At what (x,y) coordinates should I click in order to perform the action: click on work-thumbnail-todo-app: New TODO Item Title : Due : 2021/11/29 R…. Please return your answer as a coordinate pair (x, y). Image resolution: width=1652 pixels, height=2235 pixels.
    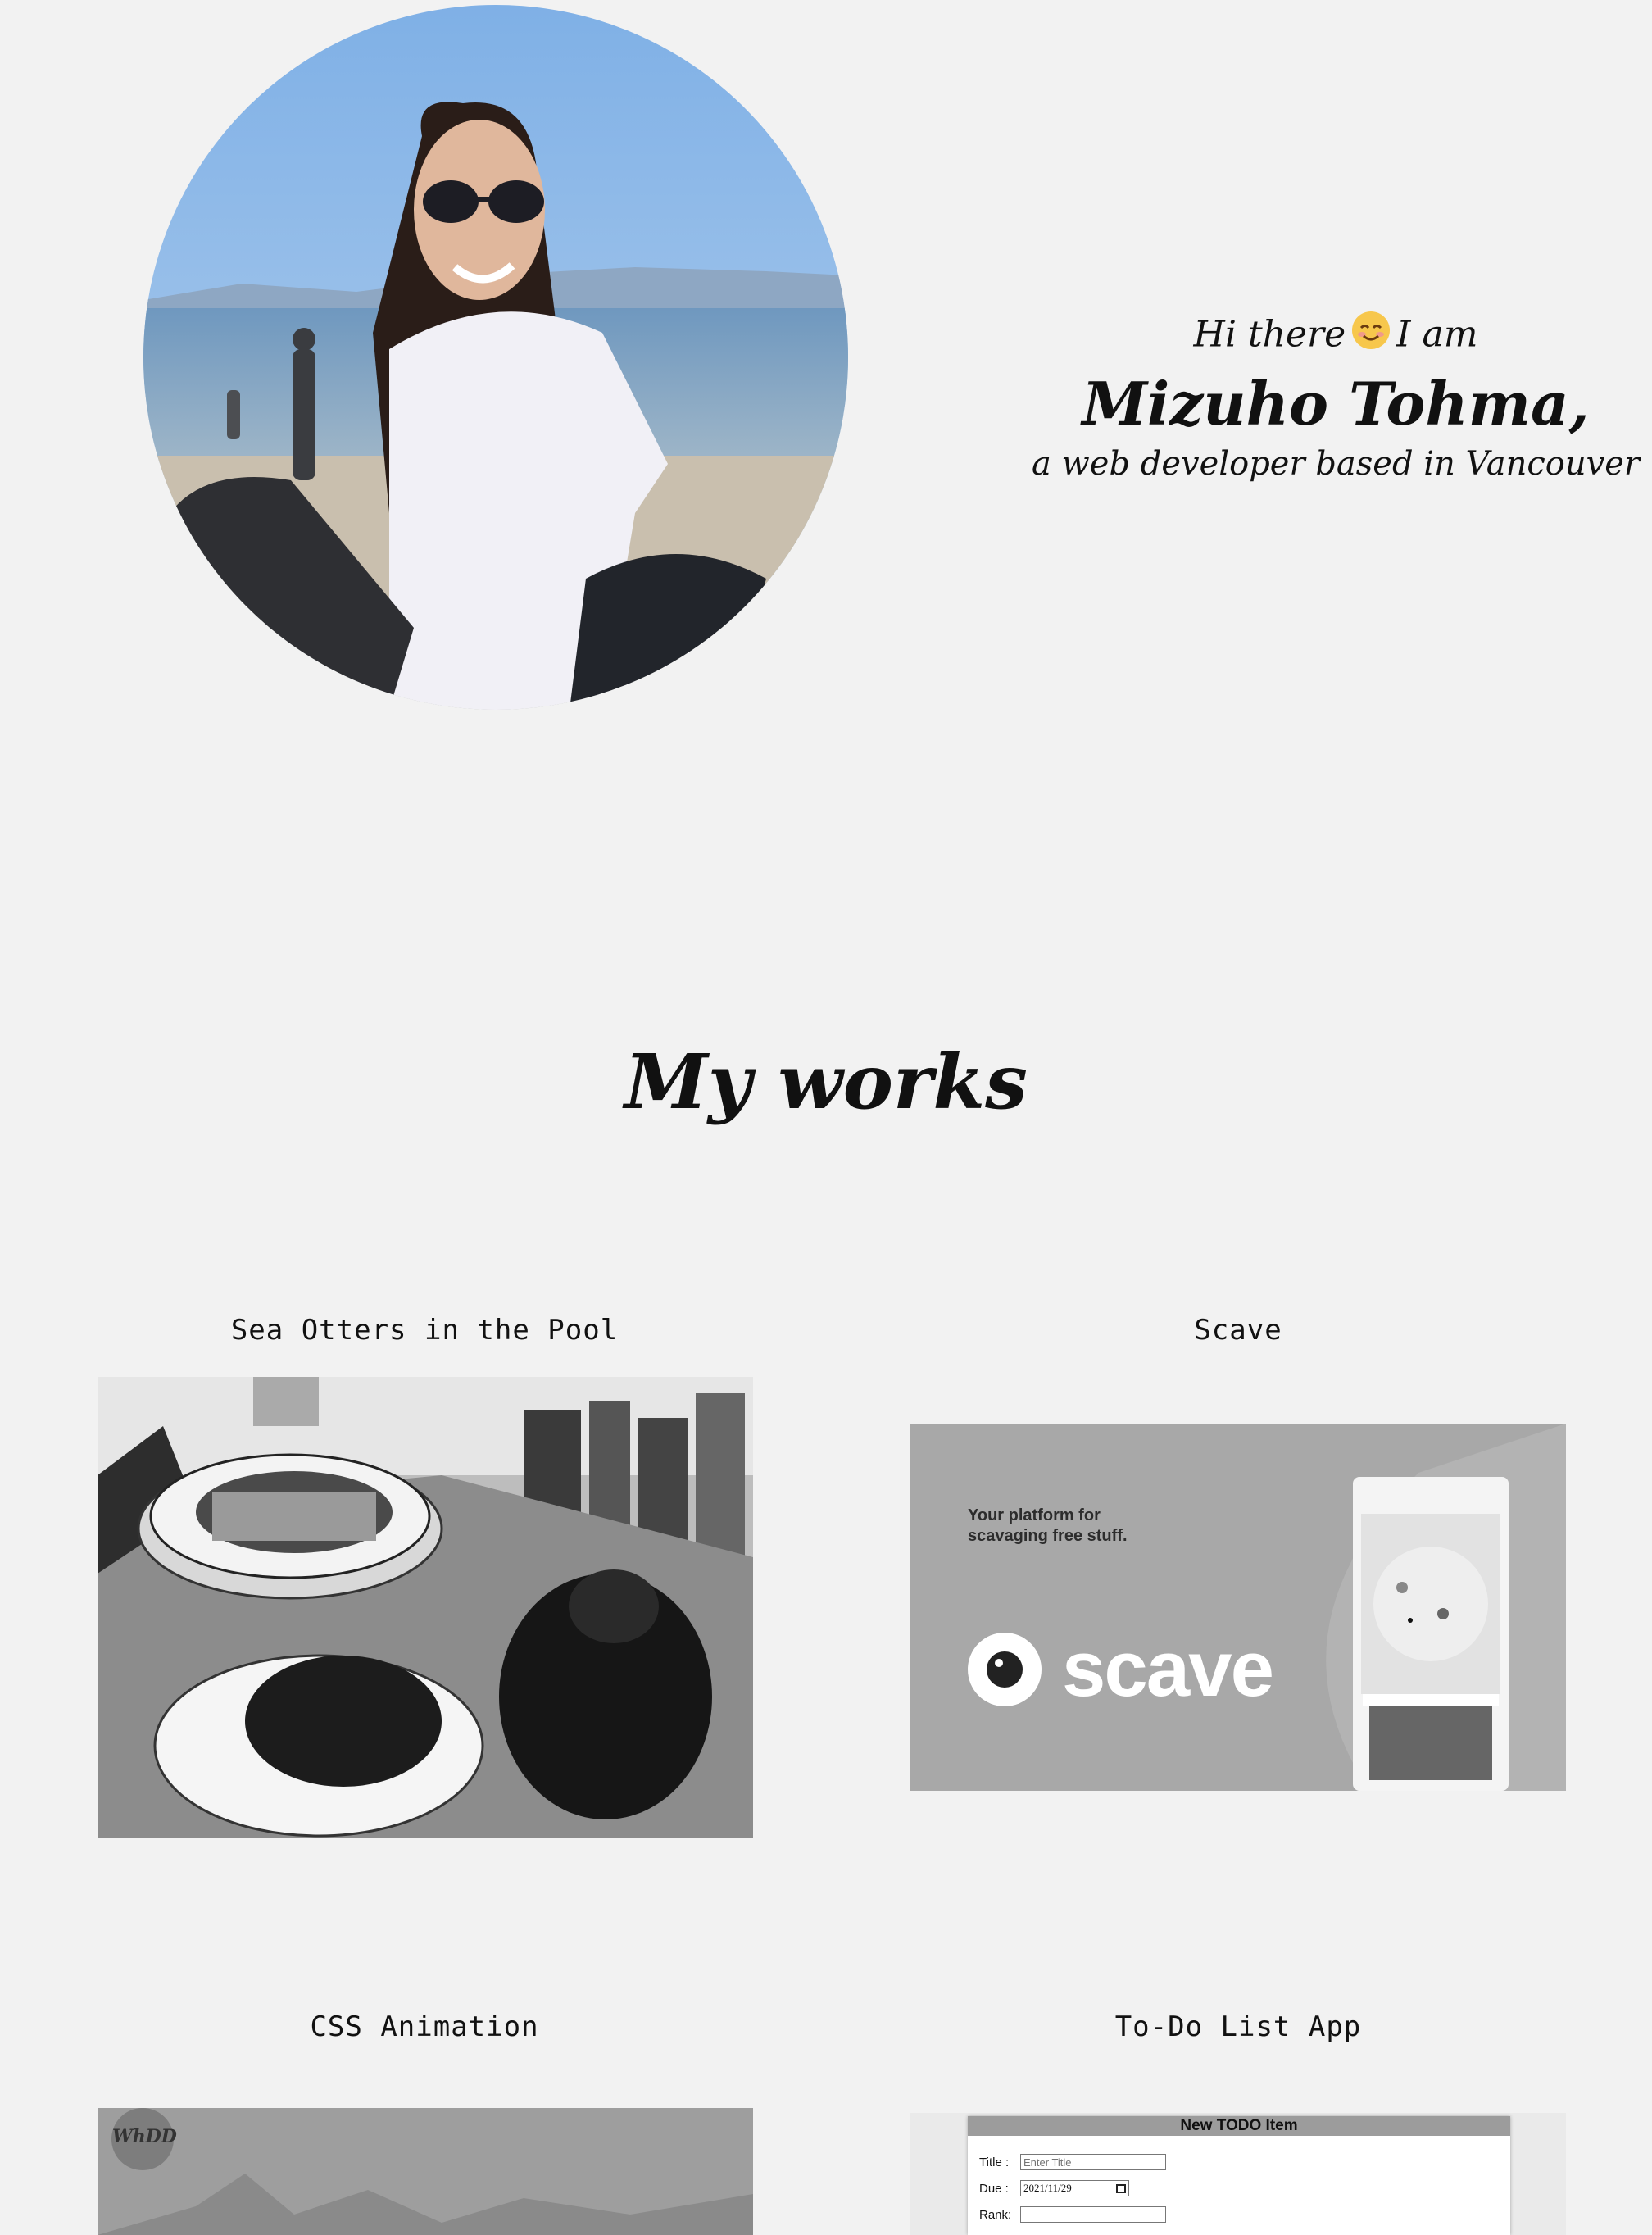
    Looking at the image, I should click on (1238, 2174).